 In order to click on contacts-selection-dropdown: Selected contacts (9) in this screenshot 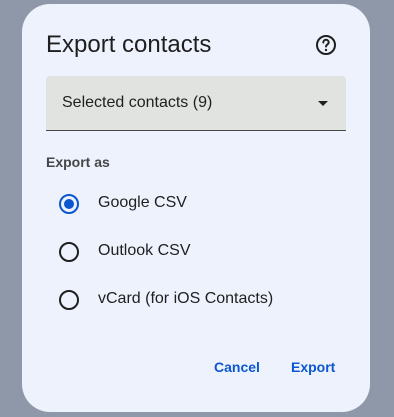, I will do `click(196, 103)`.